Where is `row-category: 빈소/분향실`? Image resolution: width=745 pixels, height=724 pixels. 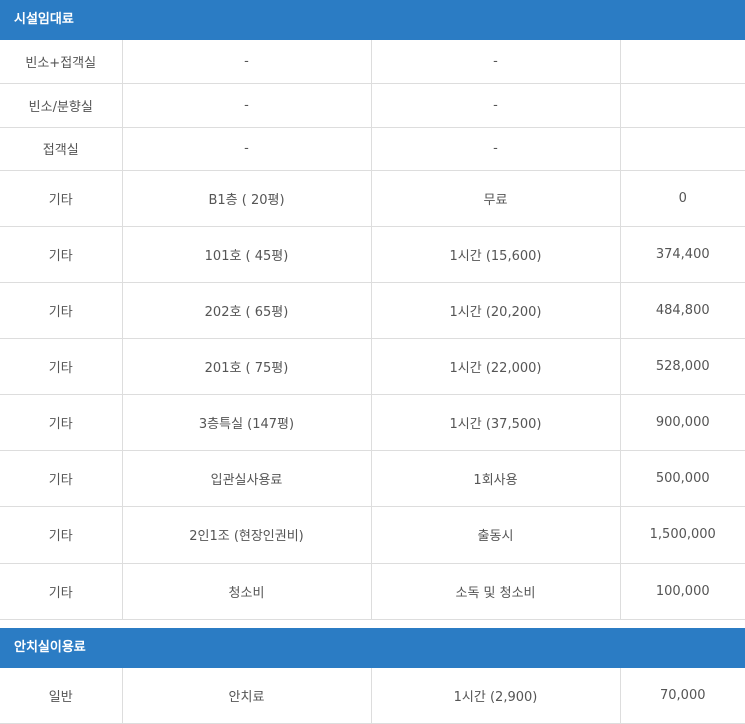
row-category: 빈소/분향실 is located at coordinates (61, 105).